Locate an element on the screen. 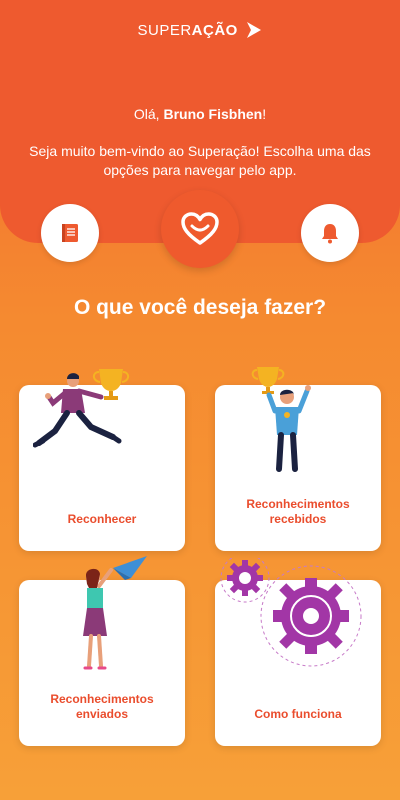  runner-trophy-illustration is located at coordinates (81, 408).